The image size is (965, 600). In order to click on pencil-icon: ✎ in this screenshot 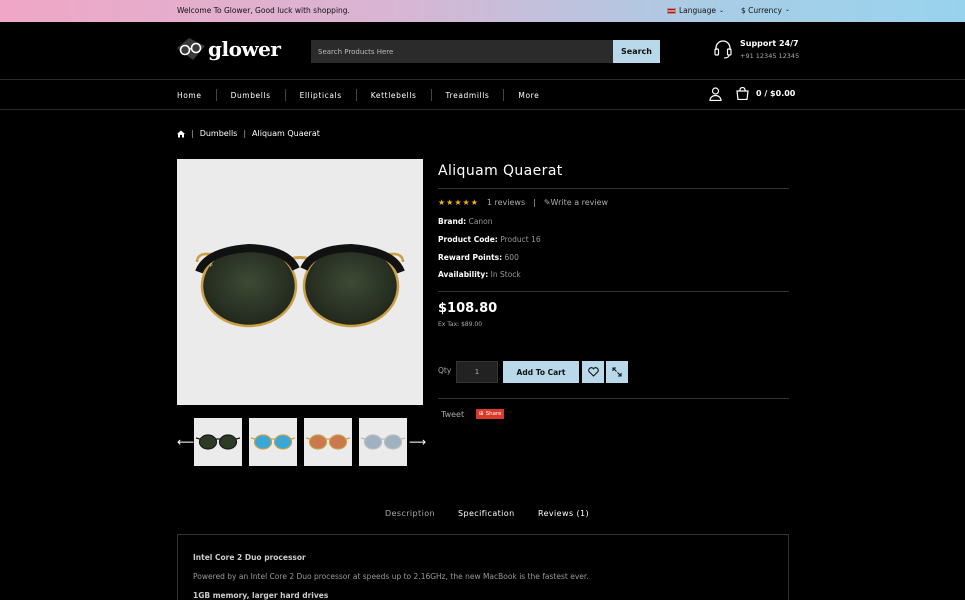, I will do `click(547, 202)`.